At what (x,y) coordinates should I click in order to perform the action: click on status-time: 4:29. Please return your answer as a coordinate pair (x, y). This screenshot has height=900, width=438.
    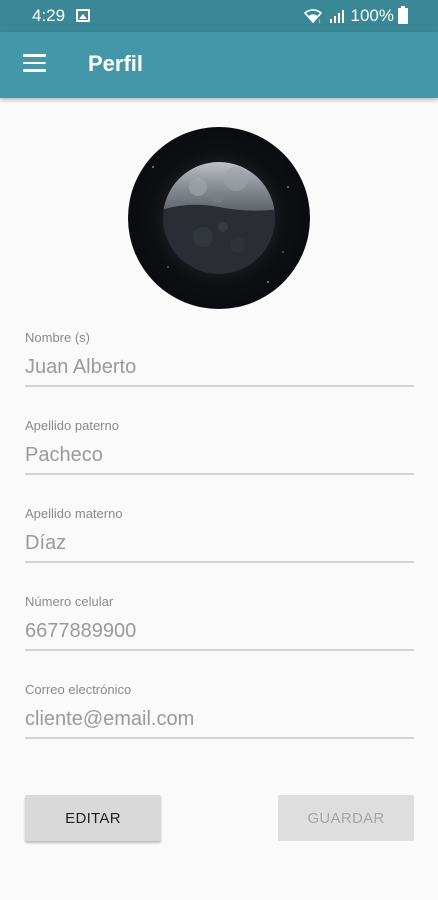
    Looking at the image, I should click on (49, 15).